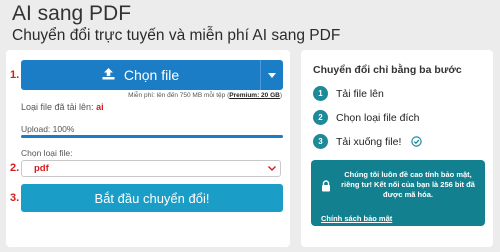 The image size is (500, 252). I want to click on filetype-value: ai, so click(100, 107).